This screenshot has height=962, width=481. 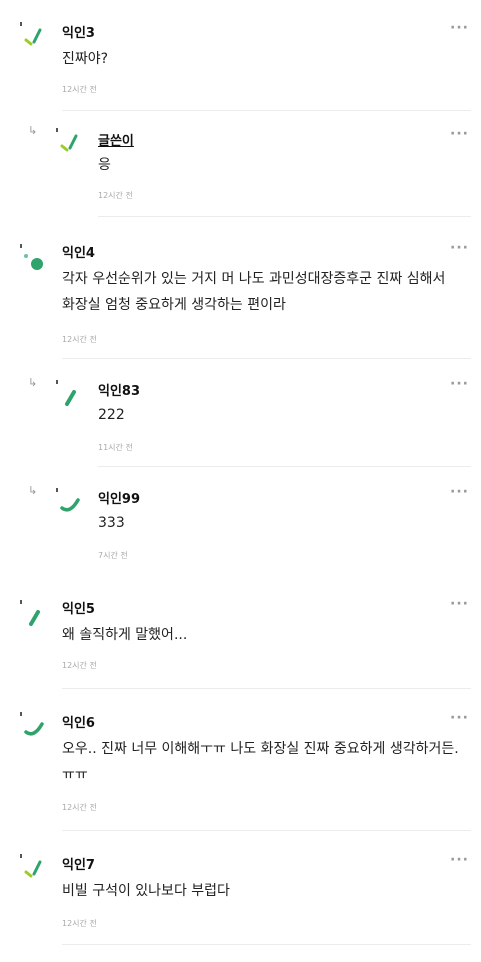 What do you see at coordinates (111, 415) in the screenshot?
I see `comment-text: 222` at bounding box center [111, 415].